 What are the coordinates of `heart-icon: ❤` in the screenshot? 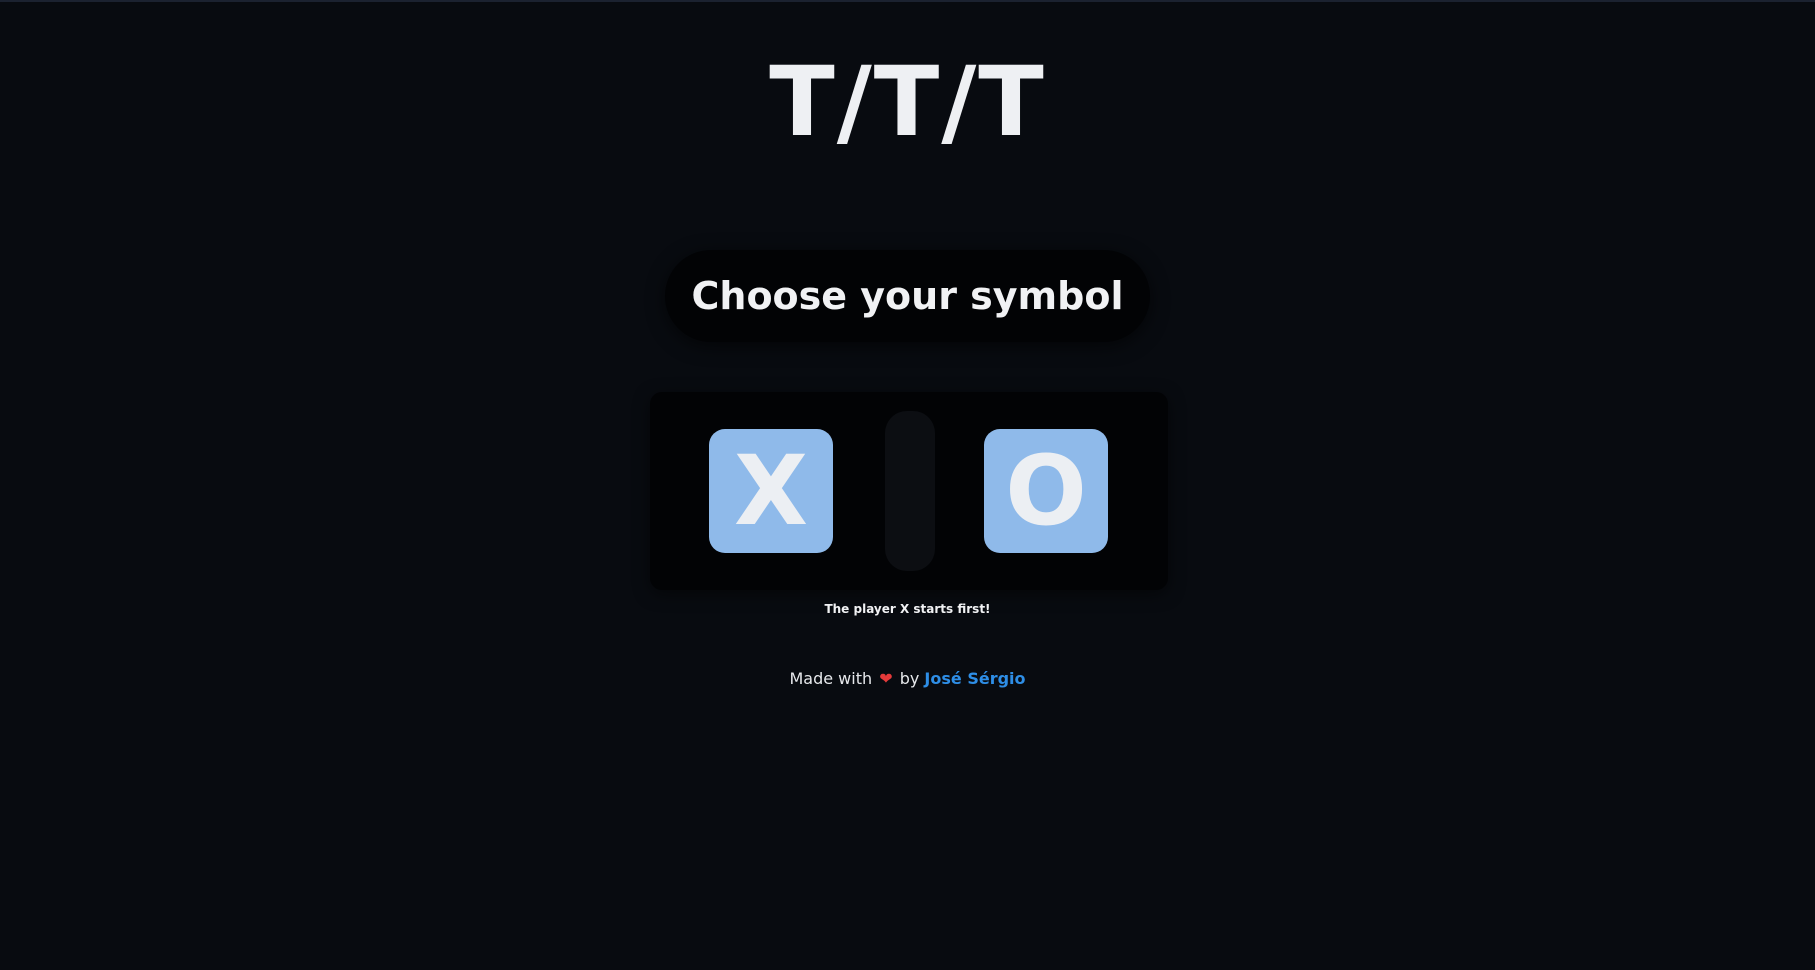 It's located at (886, 678).